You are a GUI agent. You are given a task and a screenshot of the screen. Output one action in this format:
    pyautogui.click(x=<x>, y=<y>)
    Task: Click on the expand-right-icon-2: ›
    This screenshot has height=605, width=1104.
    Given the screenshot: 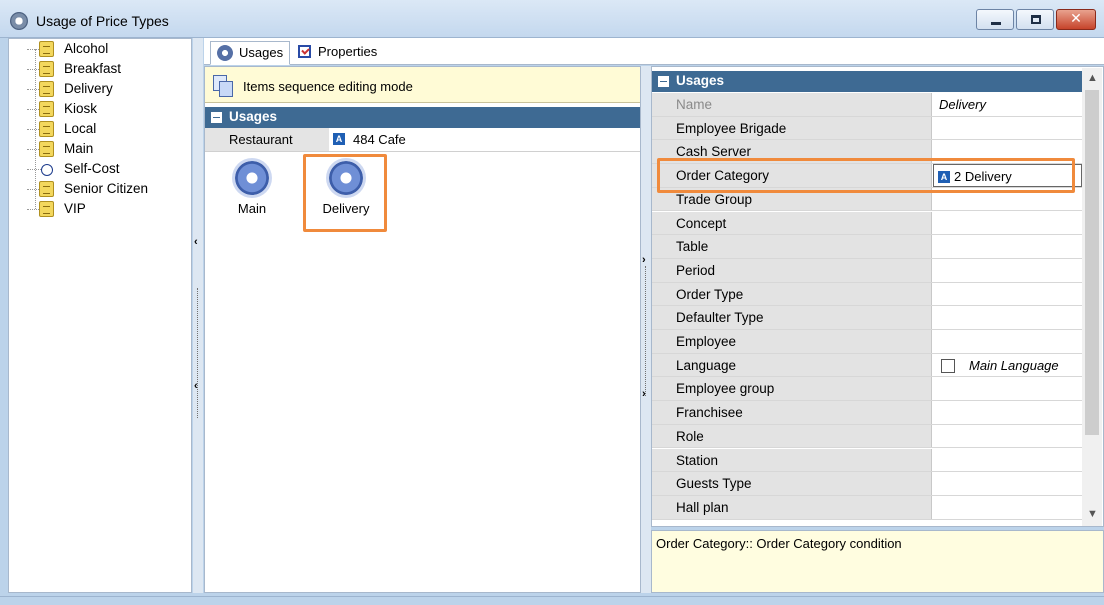 What is the action you would take?
    pyautogui.click(x=644, y=394)
    